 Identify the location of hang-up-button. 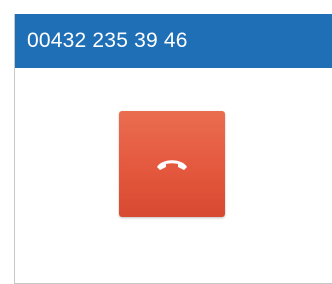
(172, 164).